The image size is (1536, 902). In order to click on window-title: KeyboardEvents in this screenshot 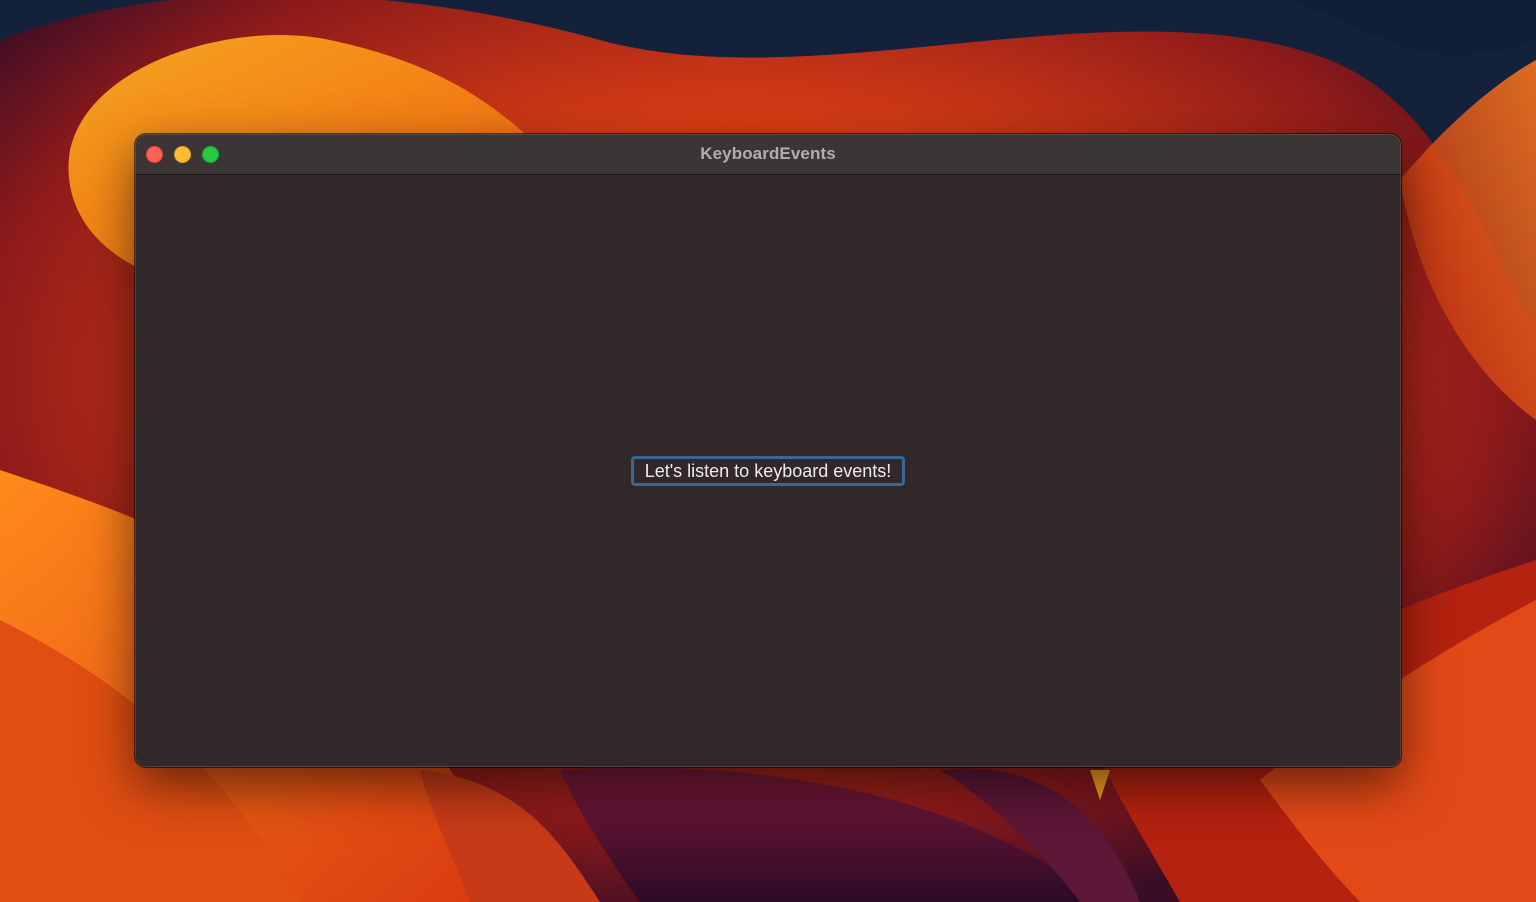, I will do `click(768, 153)`.